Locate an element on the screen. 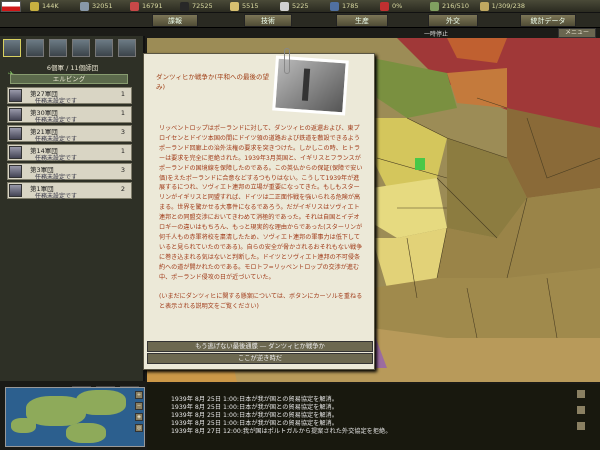 The width and height of the screenshot is (600, 450). scroll-up-icon is located at coordinates (581, 394).